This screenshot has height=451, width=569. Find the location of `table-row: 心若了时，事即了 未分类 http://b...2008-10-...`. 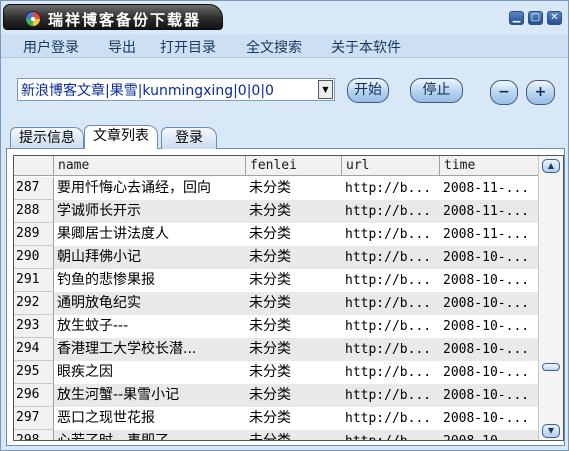

table-row: 心若了时，事即了 未分类 http://b...2008-10-... is located at coordinates (301, 435).